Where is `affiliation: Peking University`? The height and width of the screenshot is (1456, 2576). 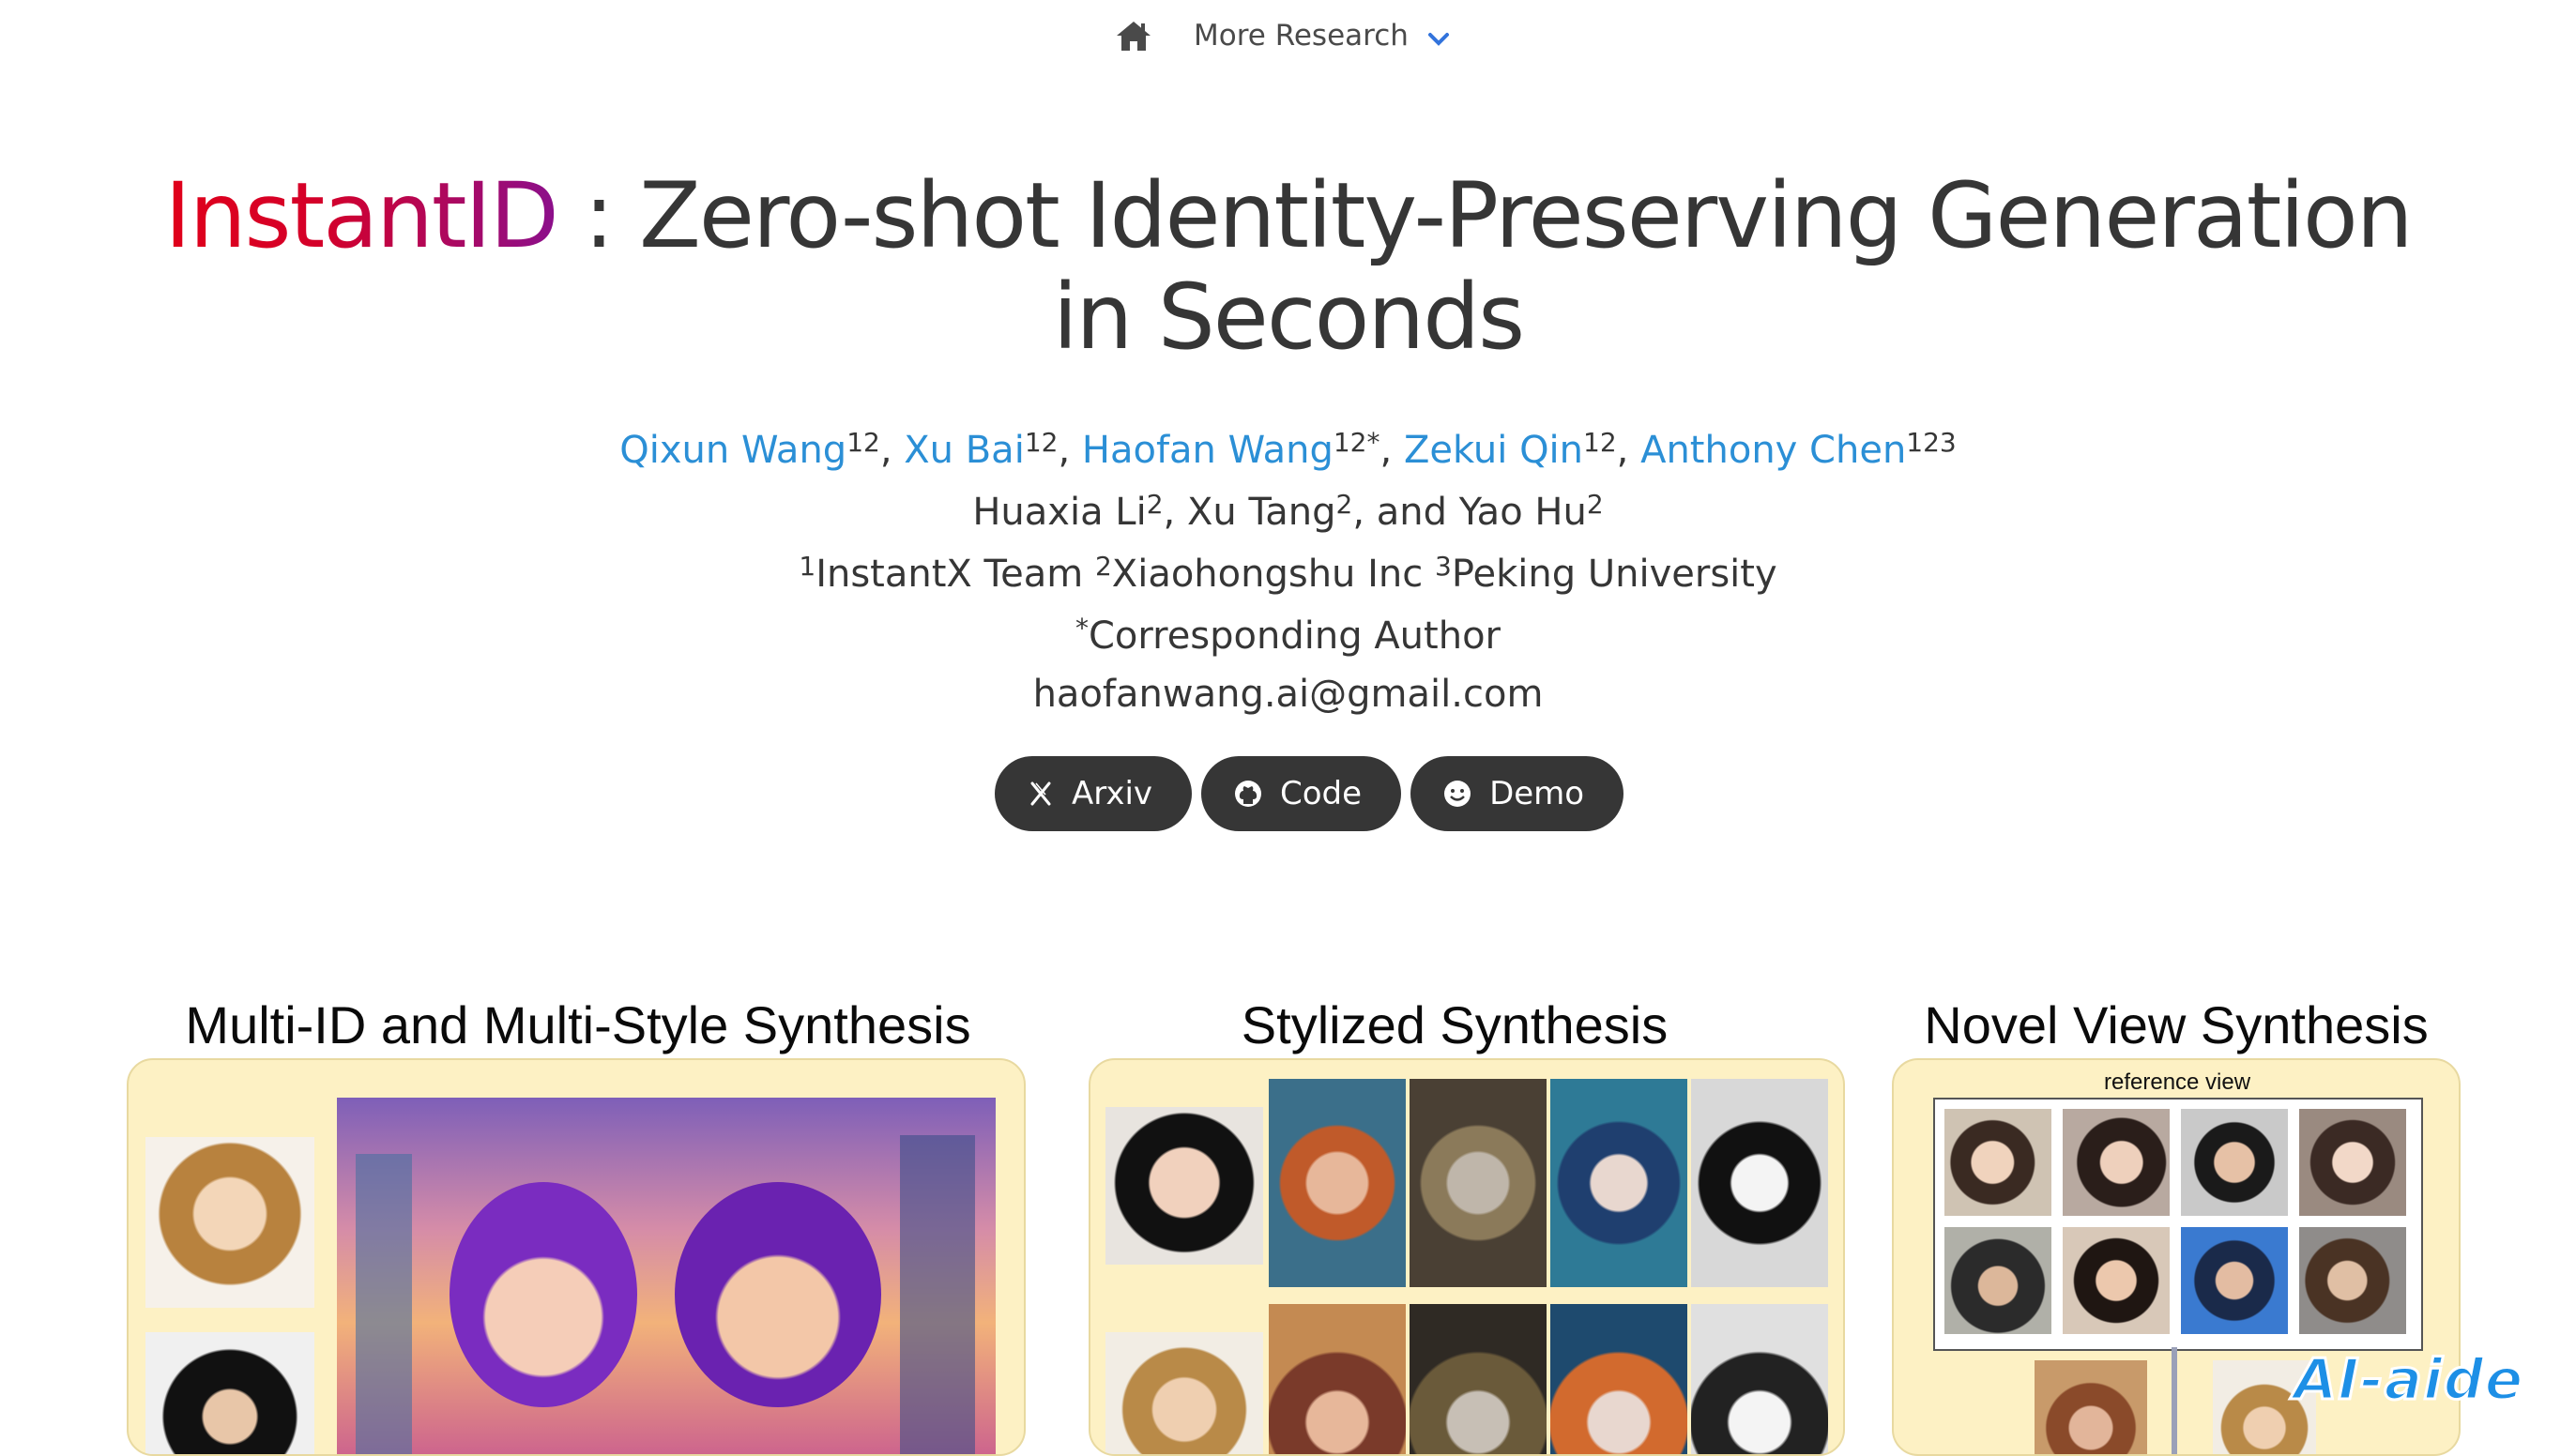
affiliation: Peking University is located at coordinates (1614, 574).